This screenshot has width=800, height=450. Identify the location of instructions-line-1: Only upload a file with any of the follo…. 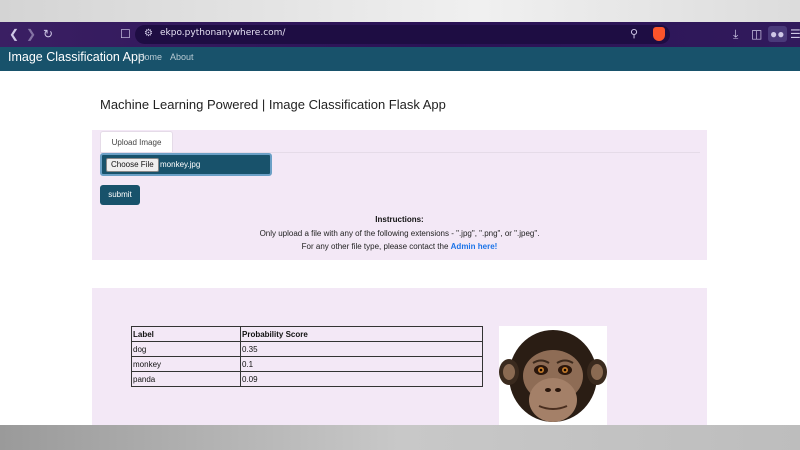
(399, 233).